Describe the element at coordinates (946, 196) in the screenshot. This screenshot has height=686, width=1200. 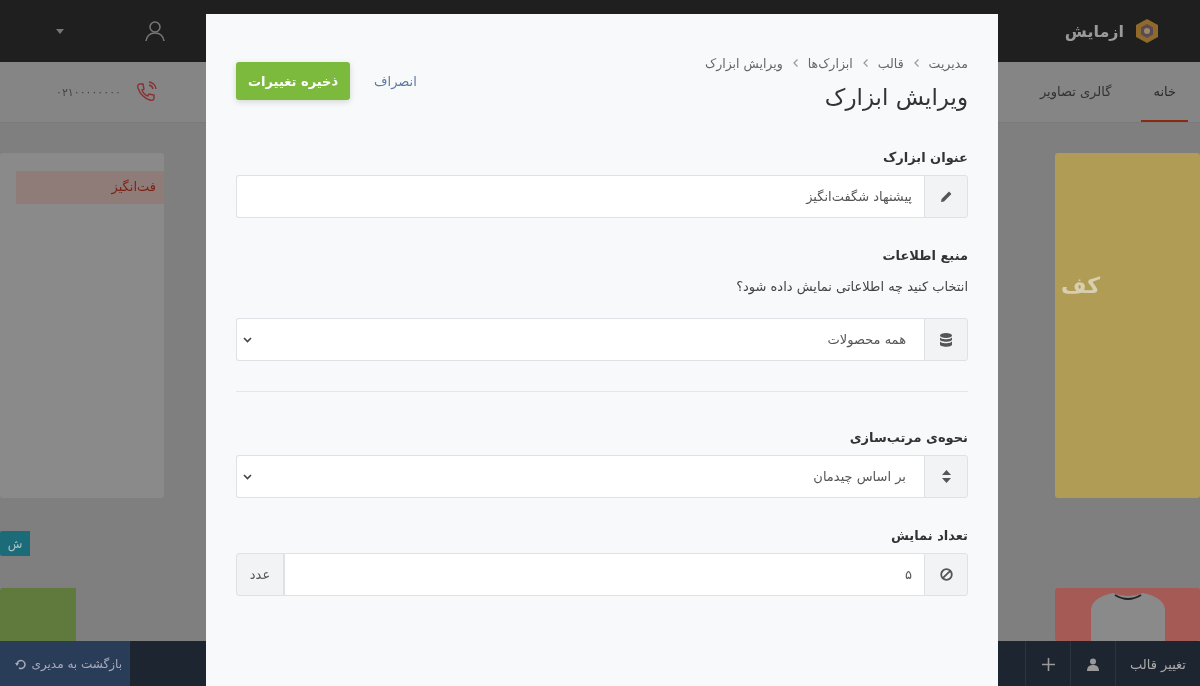
I see `pencil-icon` at that location.